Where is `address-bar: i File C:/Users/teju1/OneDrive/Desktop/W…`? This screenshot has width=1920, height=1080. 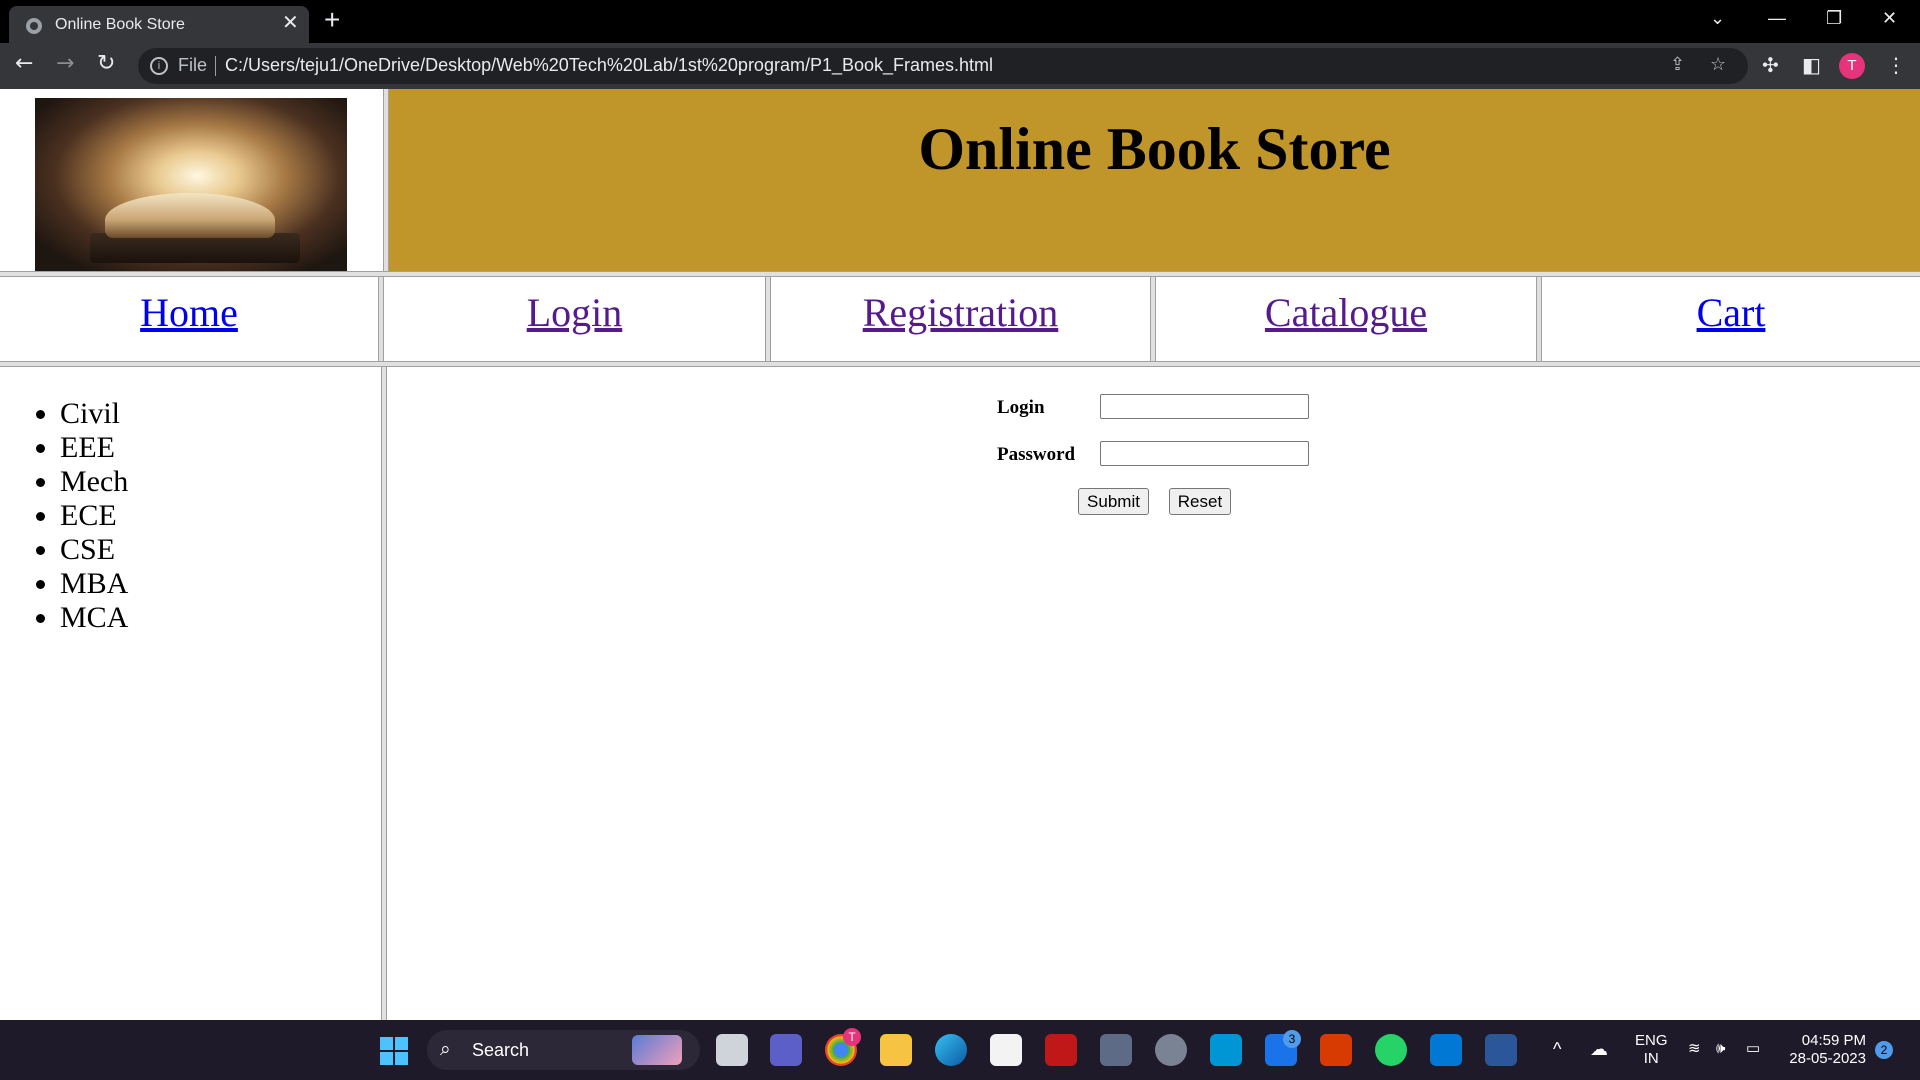 address-bar: i File C:/Users/teju1/OneDrive/Desktop/W… is located at coordinates (943, 66).